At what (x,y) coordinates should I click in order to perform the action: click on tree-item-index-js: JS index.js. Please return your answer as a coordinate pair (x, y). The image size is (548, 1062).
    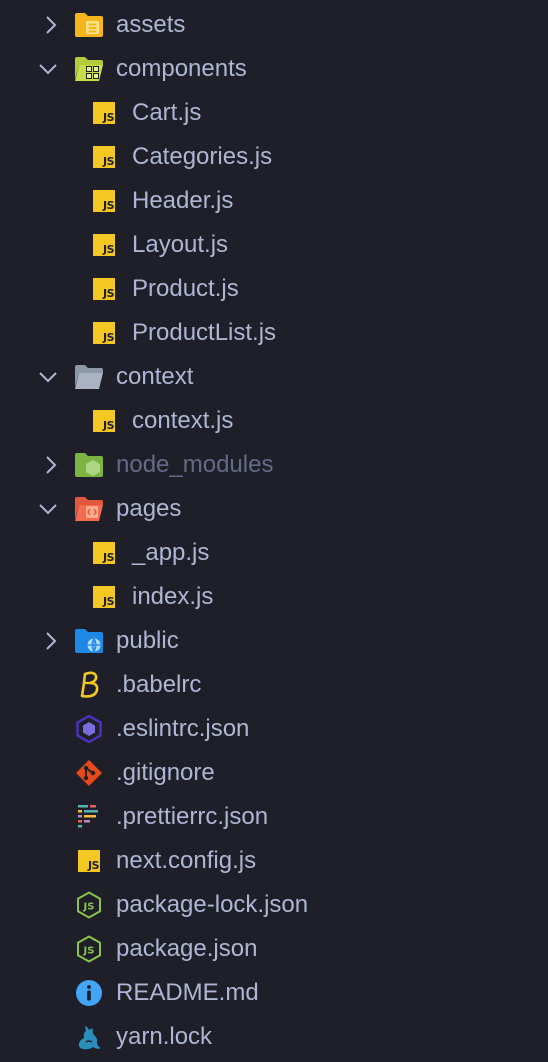
    Looking at the image, I should click on (274, 597).